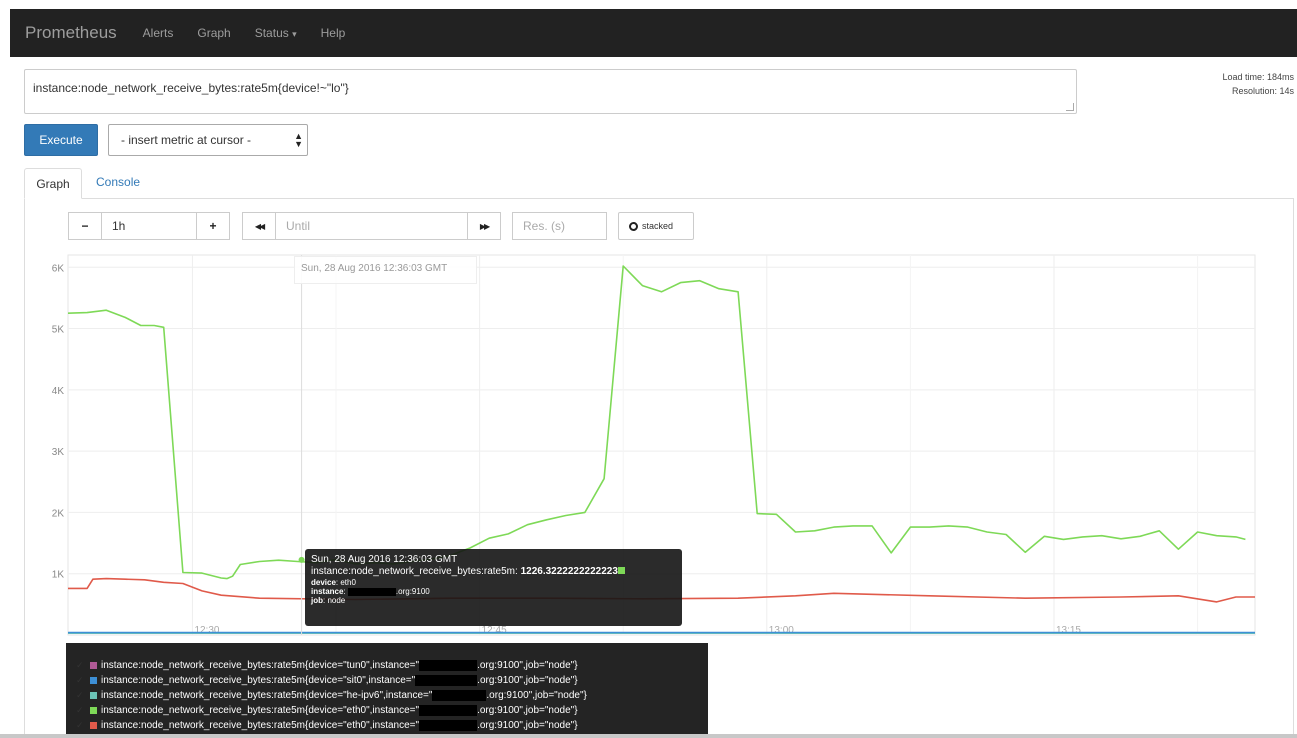 The height and width of the screenshot is (738, 1297). Describe the element at coordinates (61, 140) in the screenshot. I see `execute-button: Execute` at that location.